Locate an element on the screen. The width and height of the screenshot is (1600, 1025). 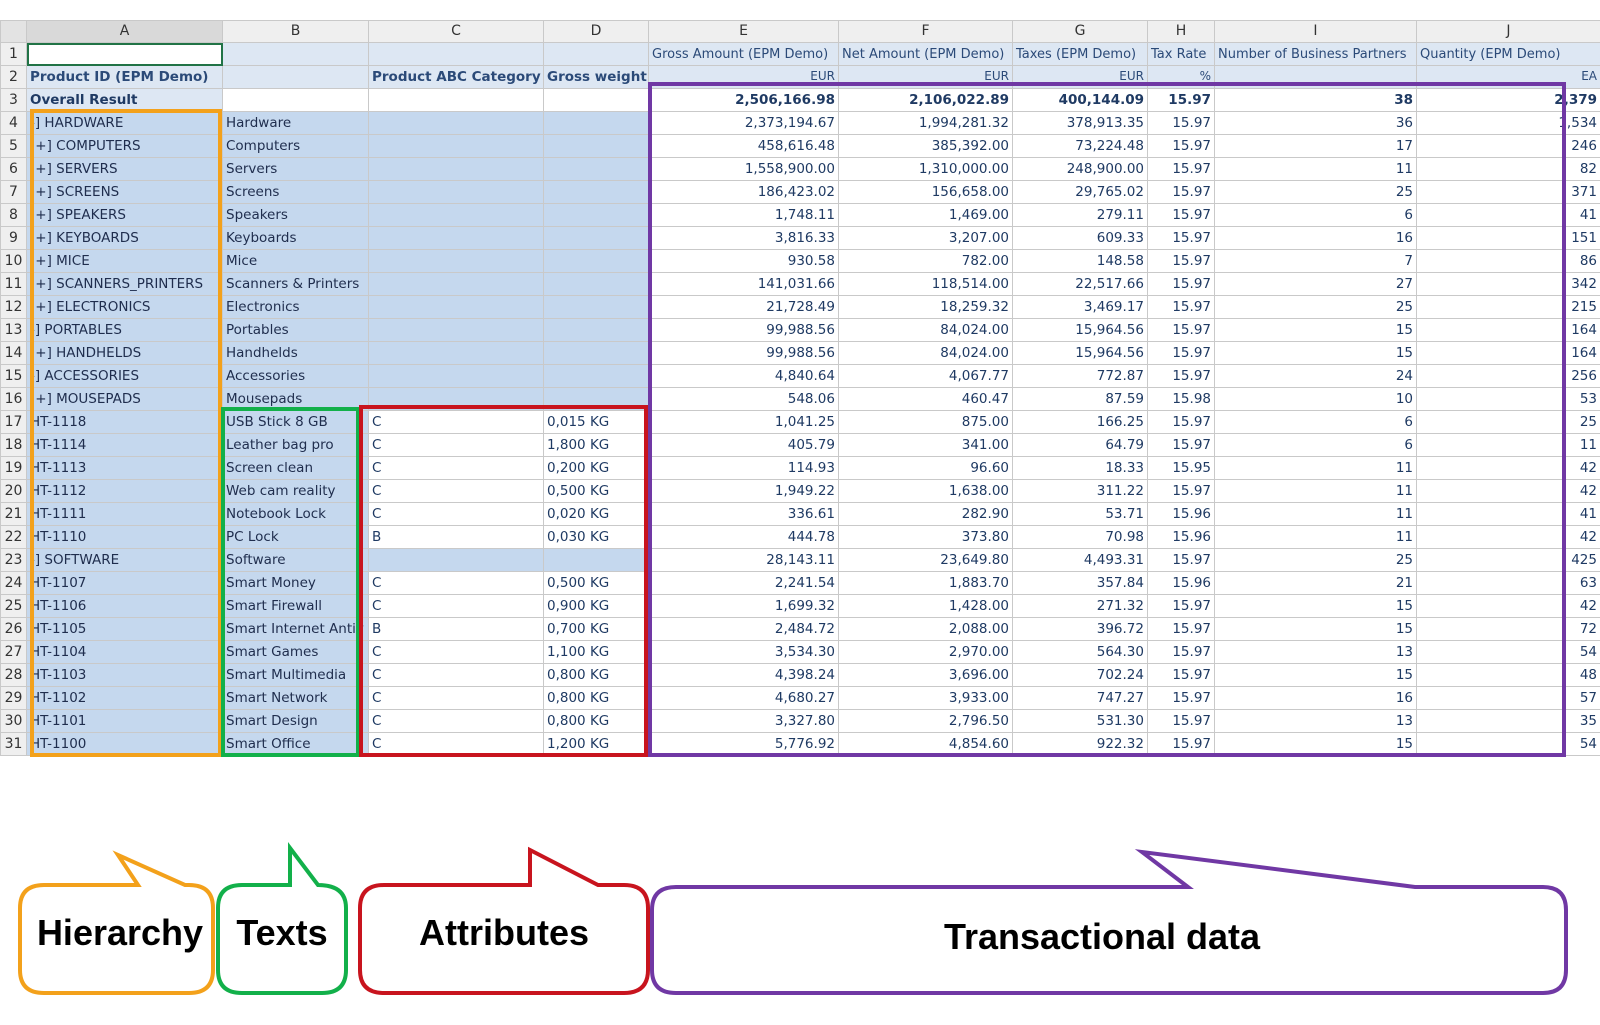
text-cell: Smart Office is located at coordinates (295, 744).